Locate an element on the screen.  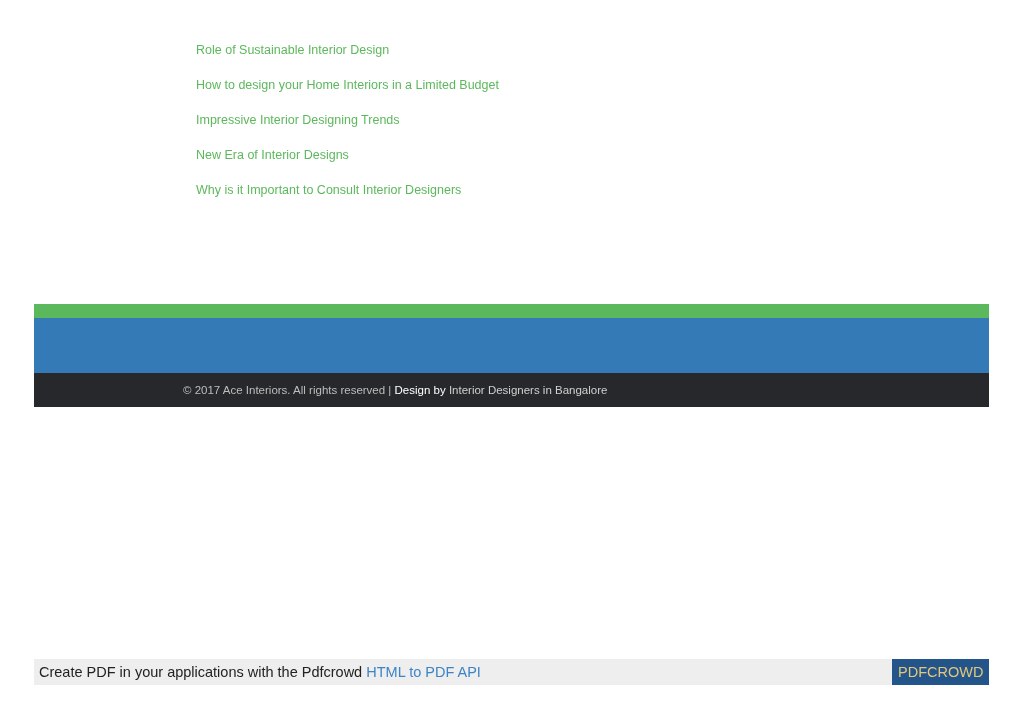
api-link: HTML to PDF API is located at coordinates (423, 672).